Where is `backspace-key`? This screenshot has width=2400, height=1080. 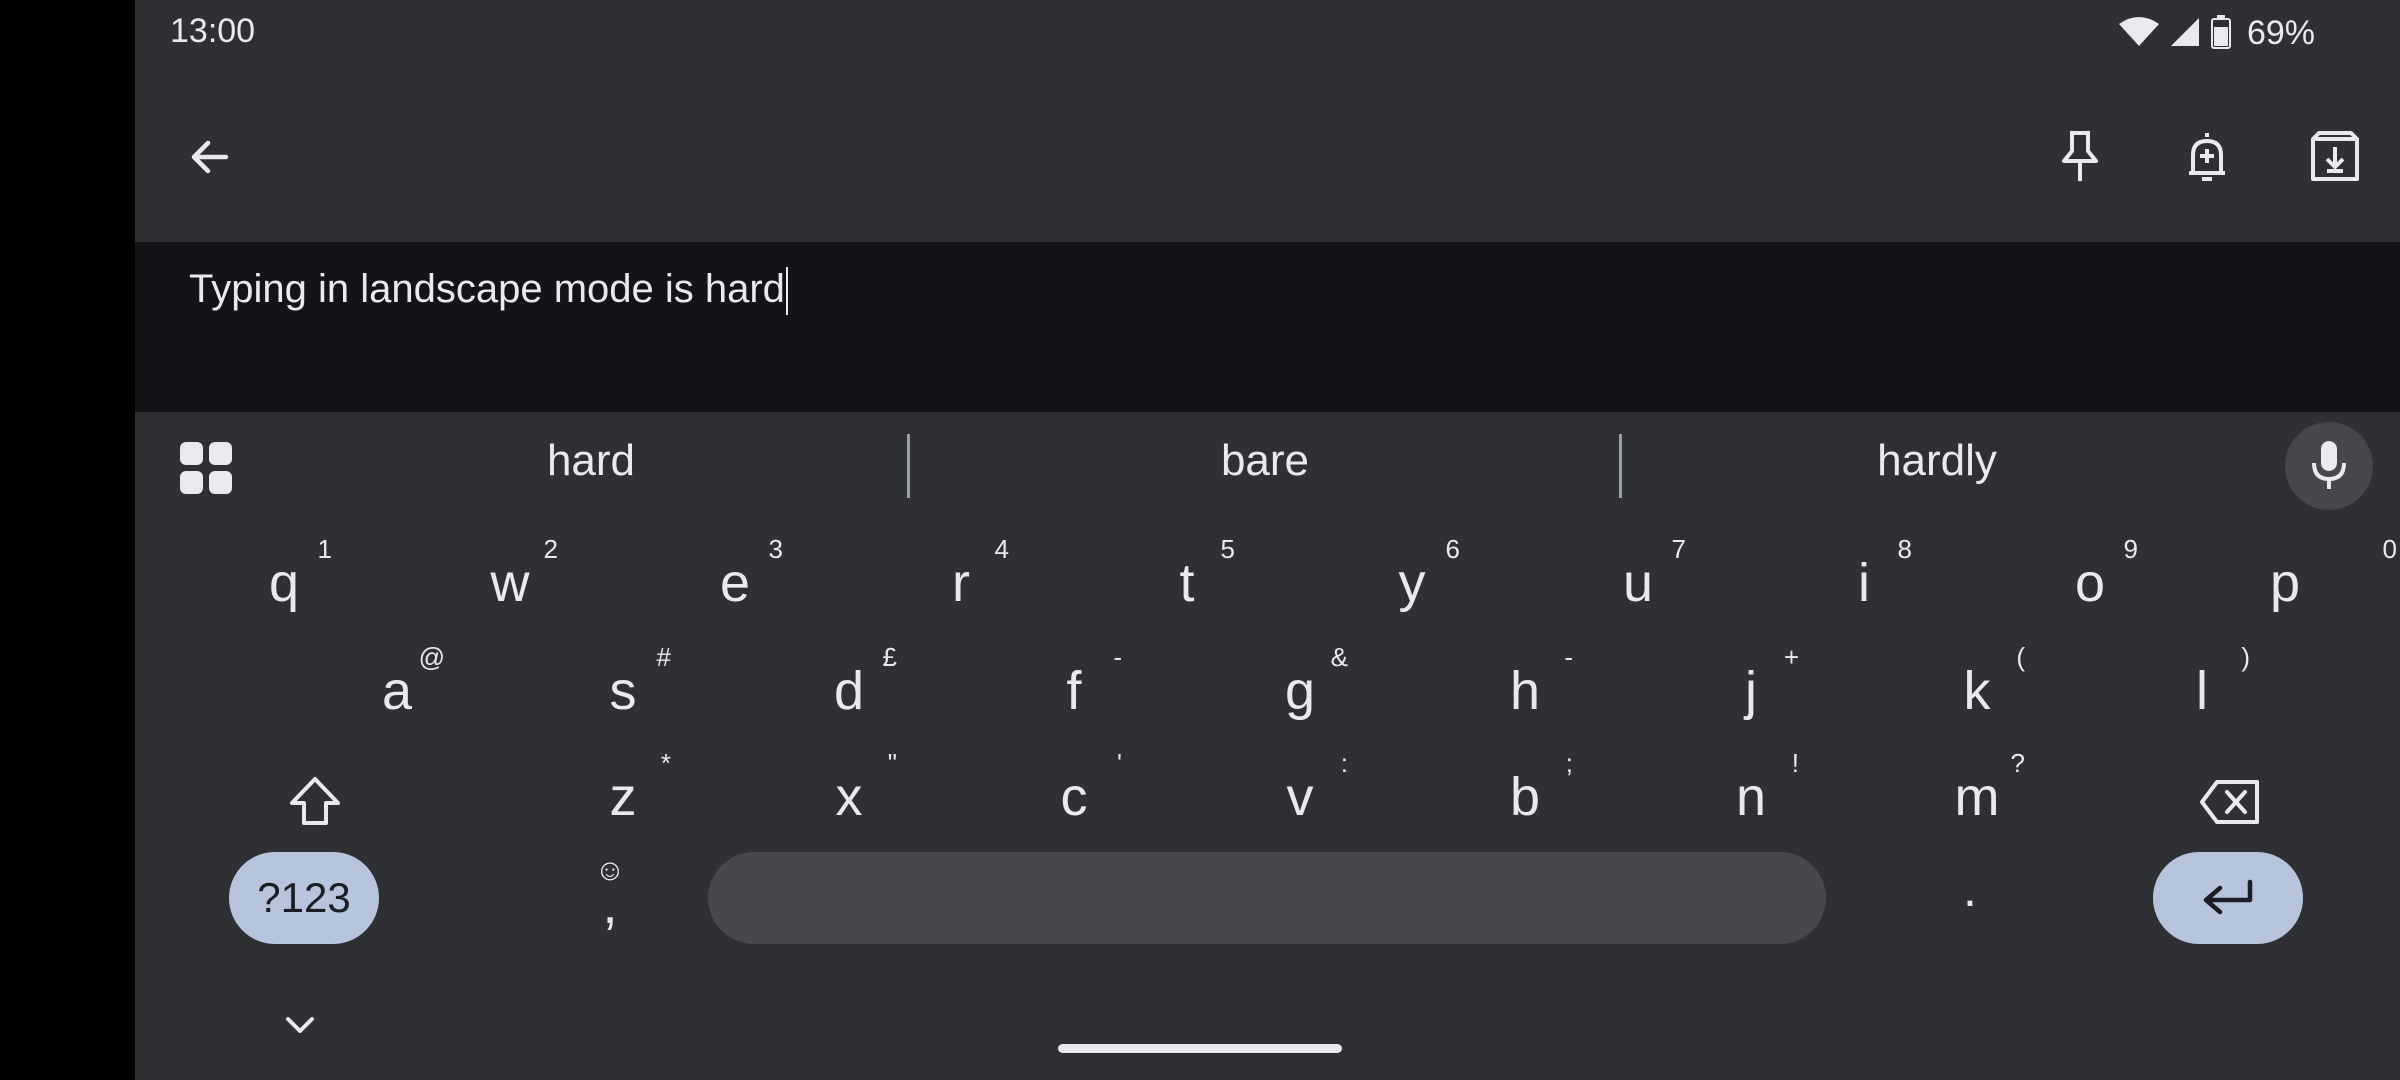
backspace-key is located at coordinates (2230, 802).